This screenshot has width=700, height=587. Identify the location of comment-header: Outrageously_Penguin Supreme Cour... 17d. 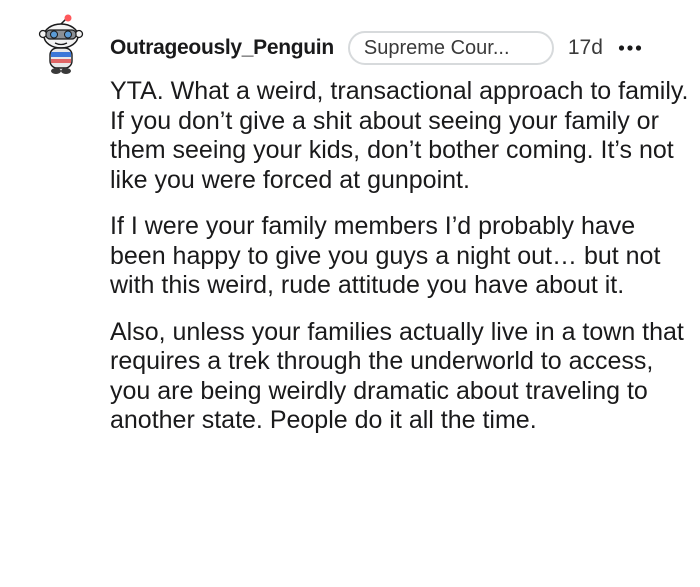
(377, 48).